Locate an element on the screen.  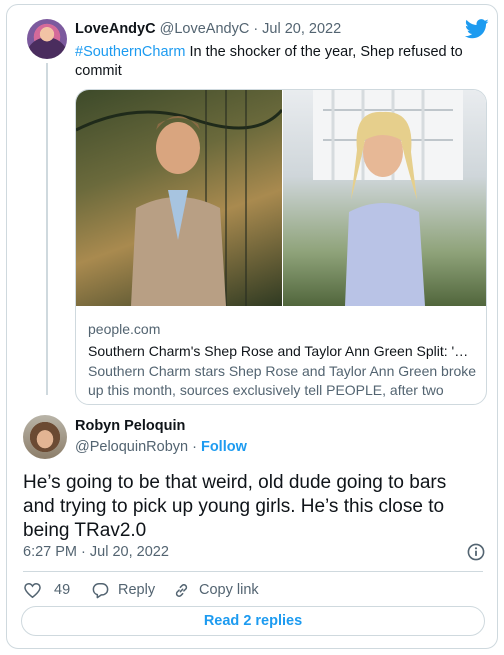
like-button: 49 is located at coordinates (46, 590).